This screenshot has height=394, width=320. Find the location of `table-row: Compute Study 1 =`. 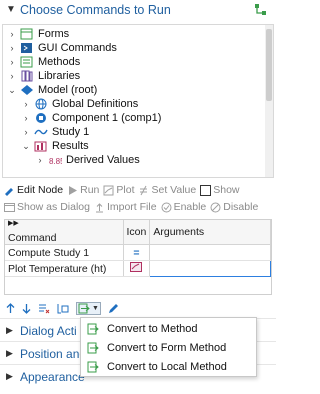

table-row: Compute Study 1 = is located at coordinates (138, 252).